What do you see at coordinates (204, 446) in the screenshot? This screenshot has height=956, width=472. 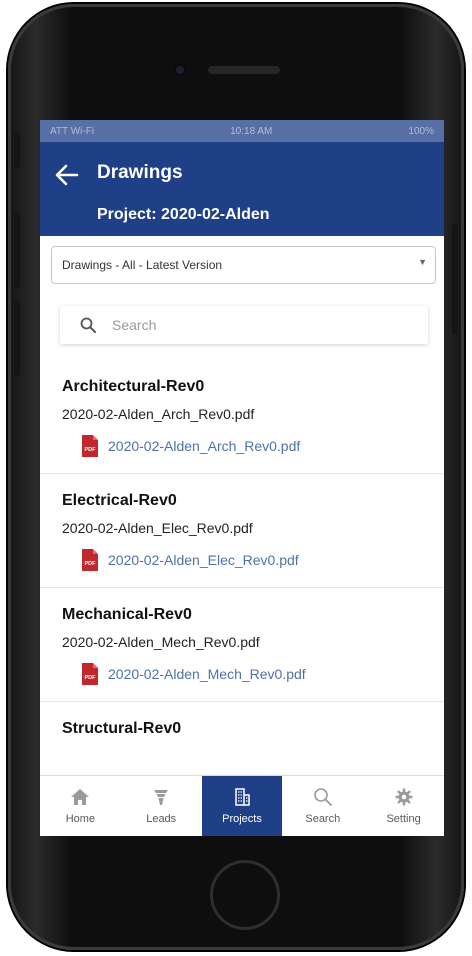 I see `pdf-link-text: 2020-02-Alden_Arch_Rev0.pdf` at bounding box center [204, 446].